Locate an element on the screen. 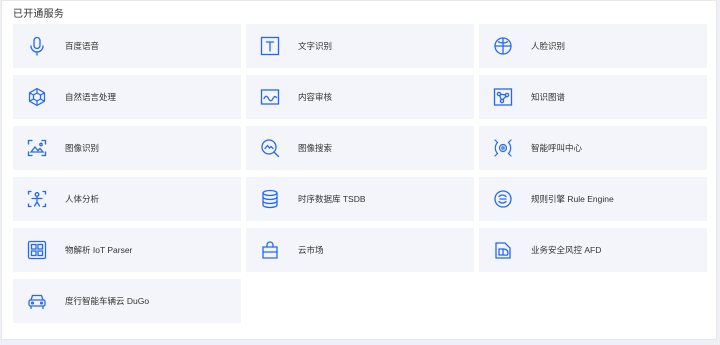  service-label: 文字识别 is located at coordinates (315, 46).